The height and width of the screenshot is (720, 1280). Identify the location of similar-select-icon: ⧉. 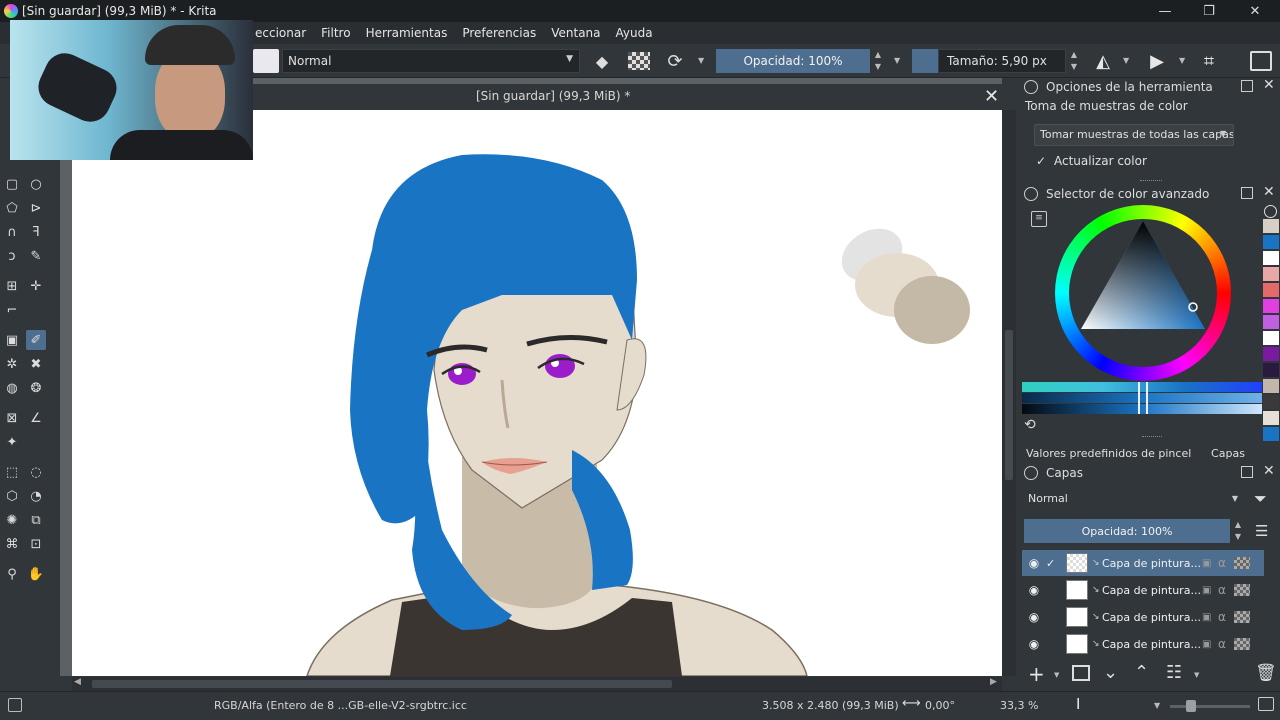
(36, 520).